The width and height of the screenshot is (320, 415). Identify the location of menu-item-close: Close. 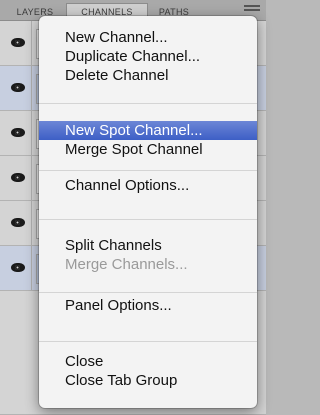
(148, 361).